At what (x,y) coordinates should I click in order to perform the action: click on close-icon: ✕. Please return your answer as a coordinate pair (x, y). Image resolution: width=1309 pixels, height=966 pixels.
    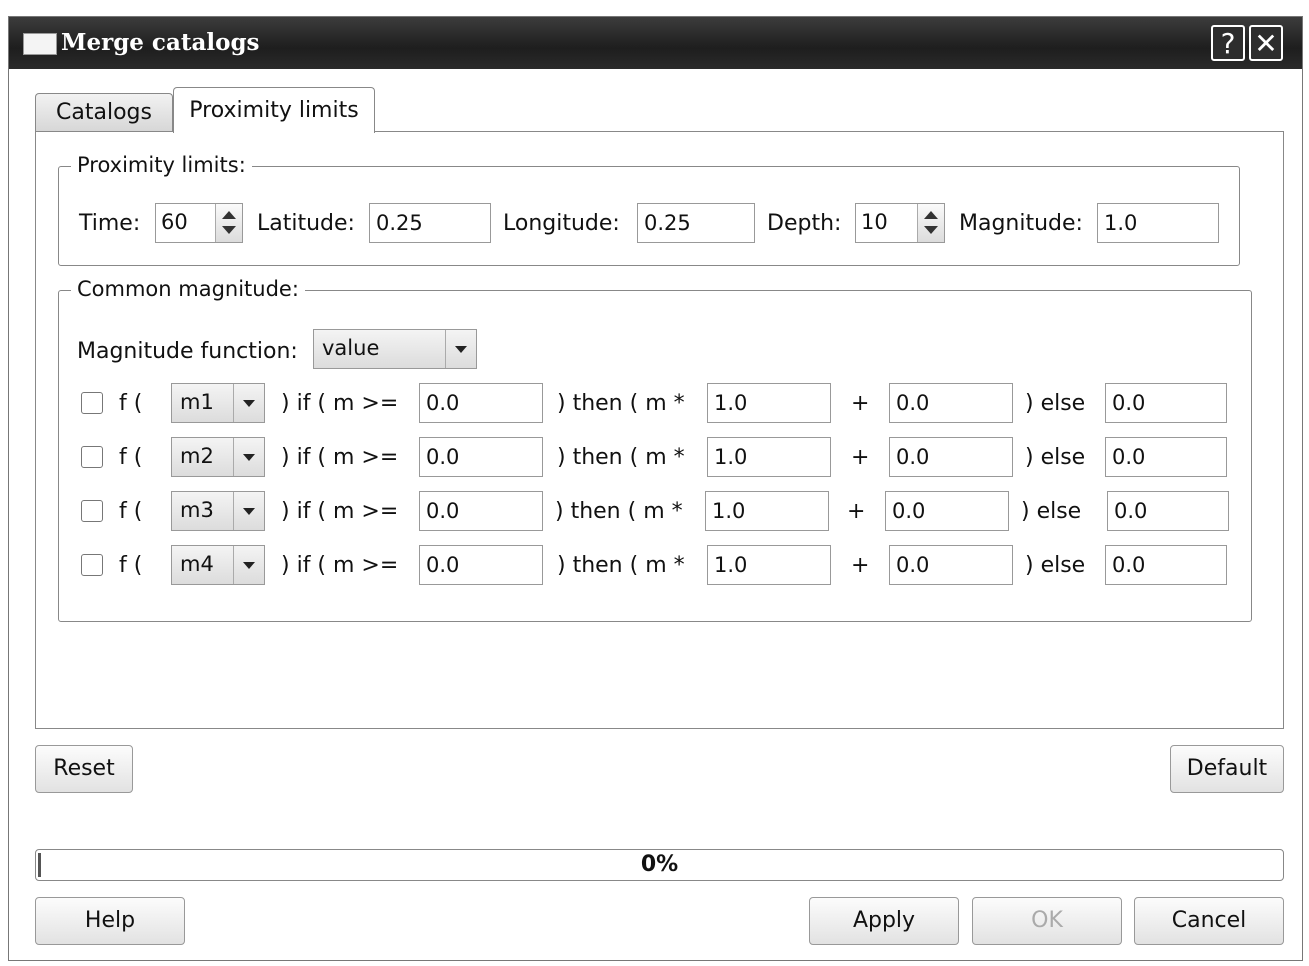
    Looking at the image, I should click on (1266, 43).